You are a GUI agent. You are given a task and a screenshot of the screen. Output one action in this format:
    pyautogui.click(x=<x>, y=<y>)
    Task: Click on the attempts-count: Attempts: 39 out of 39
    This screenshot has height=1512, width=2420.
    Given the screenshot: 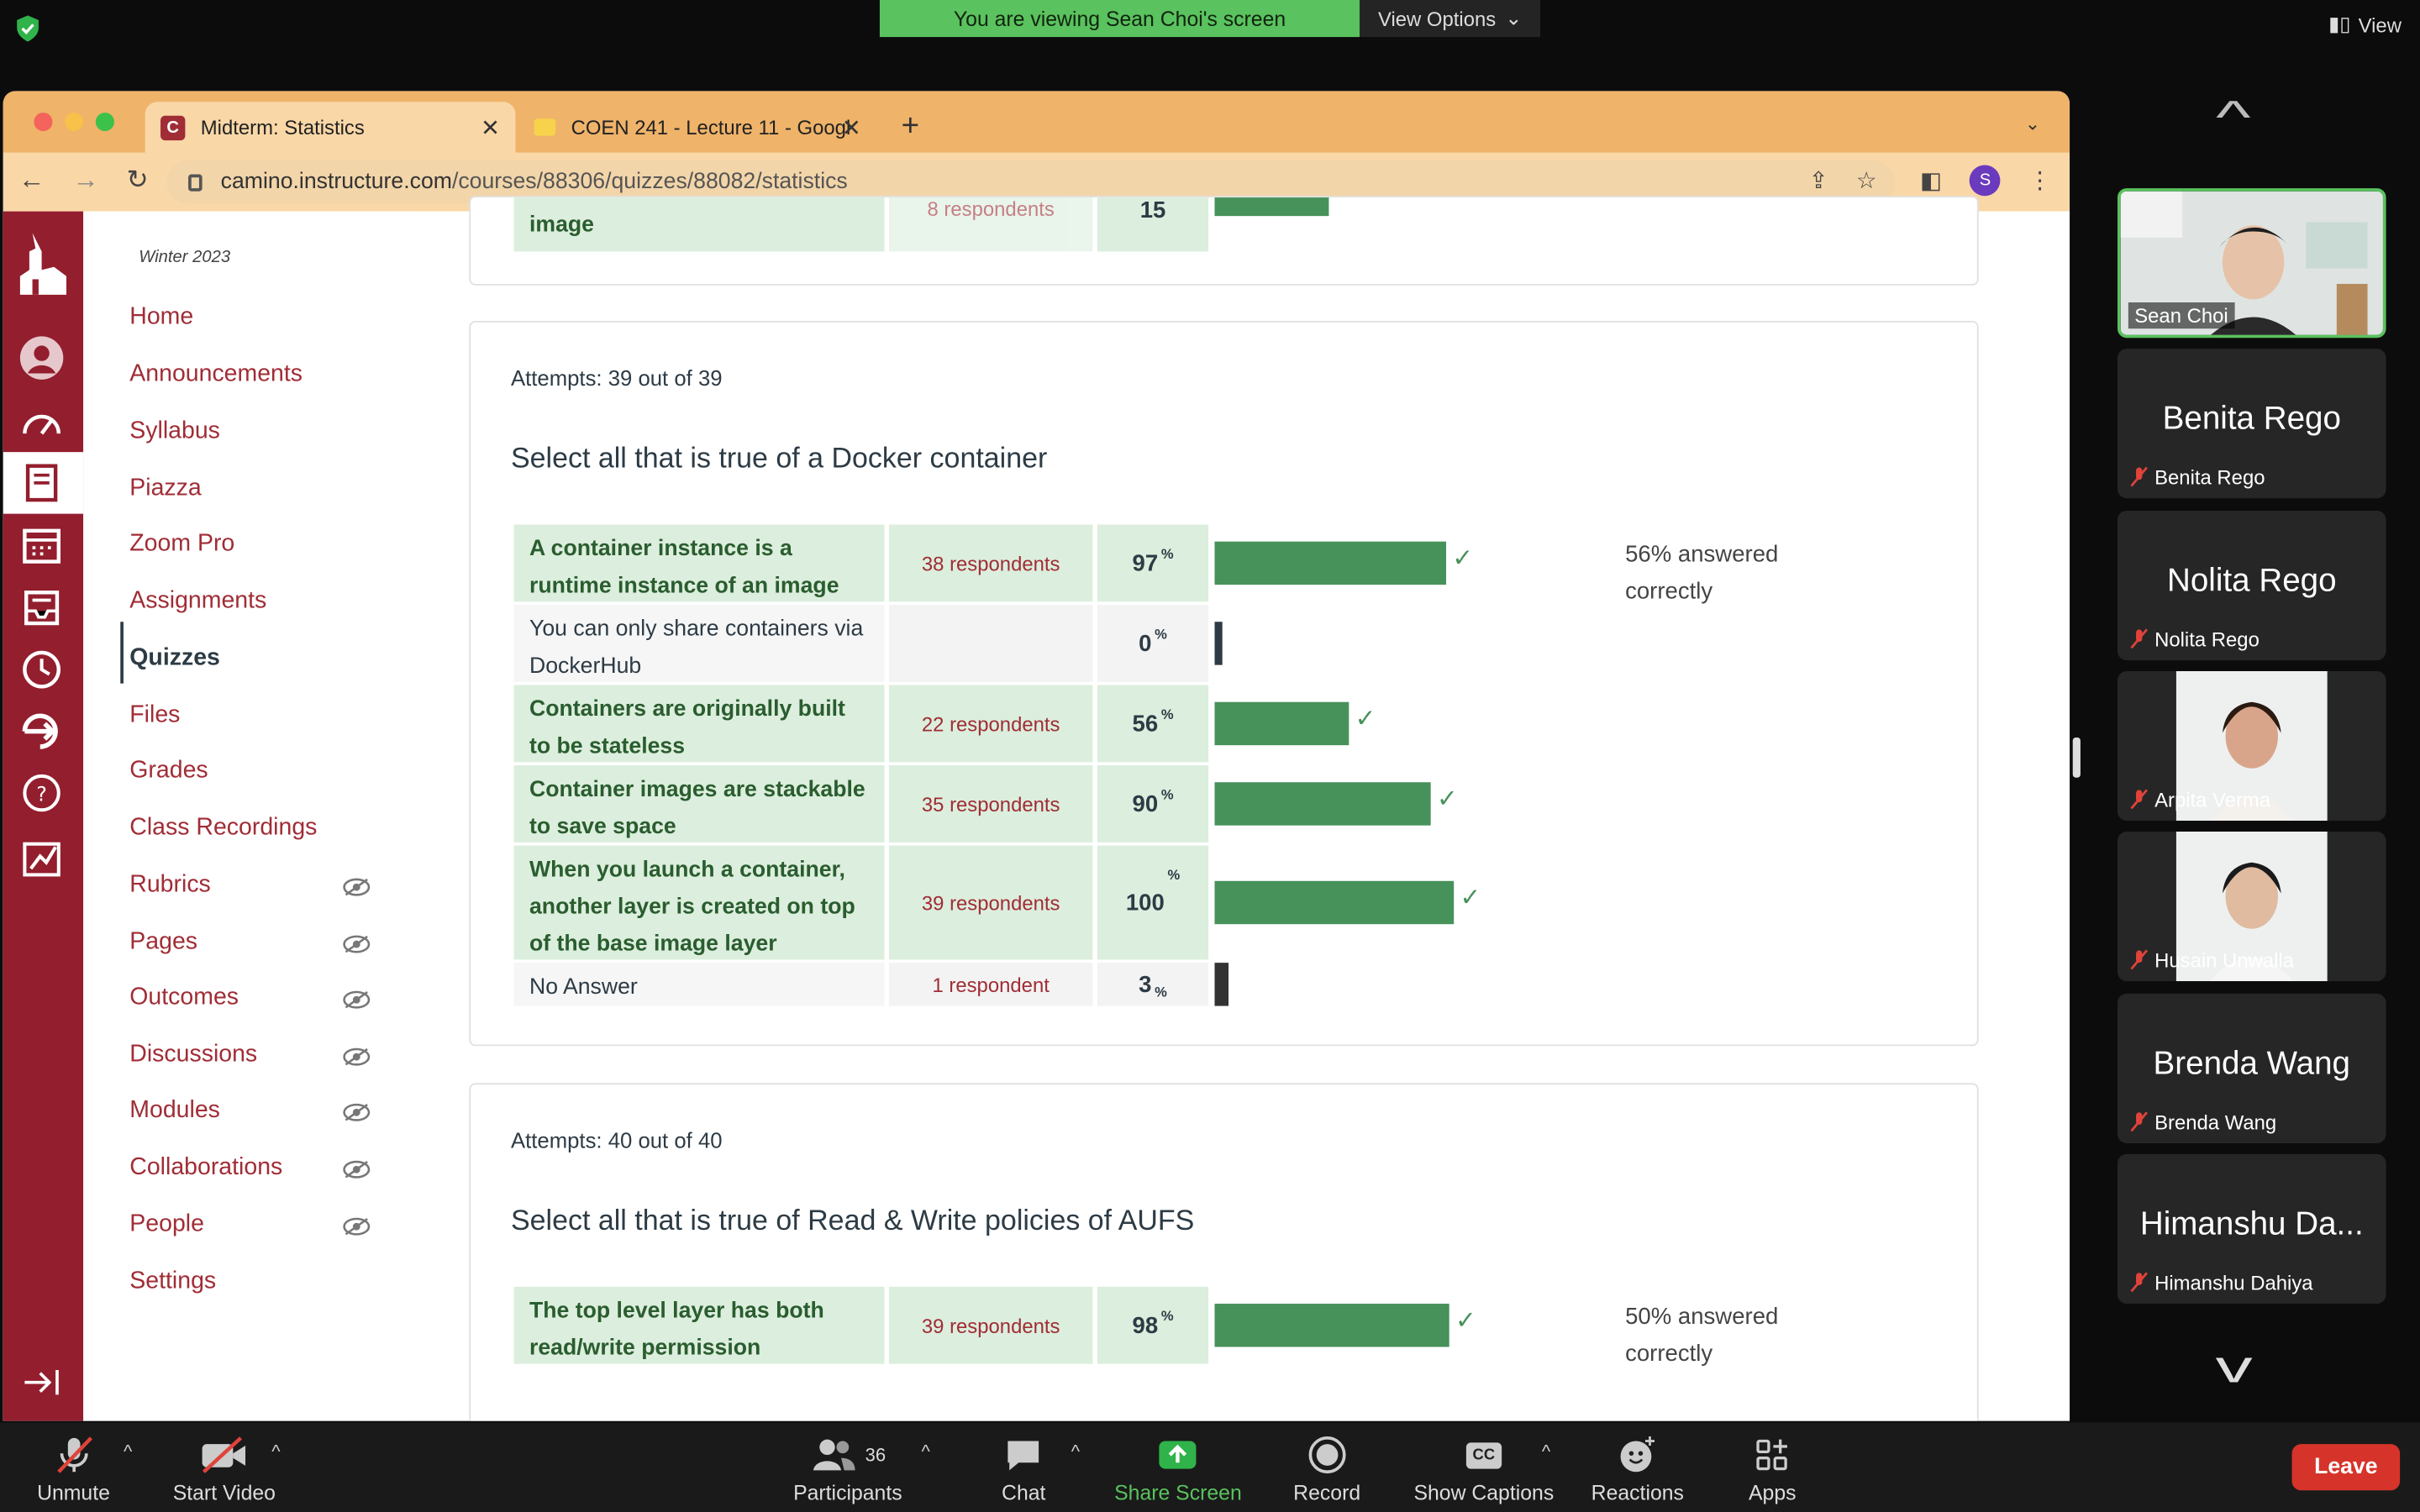 What is the action you would take?
    pyautogui.click(x=616, y=378)
    